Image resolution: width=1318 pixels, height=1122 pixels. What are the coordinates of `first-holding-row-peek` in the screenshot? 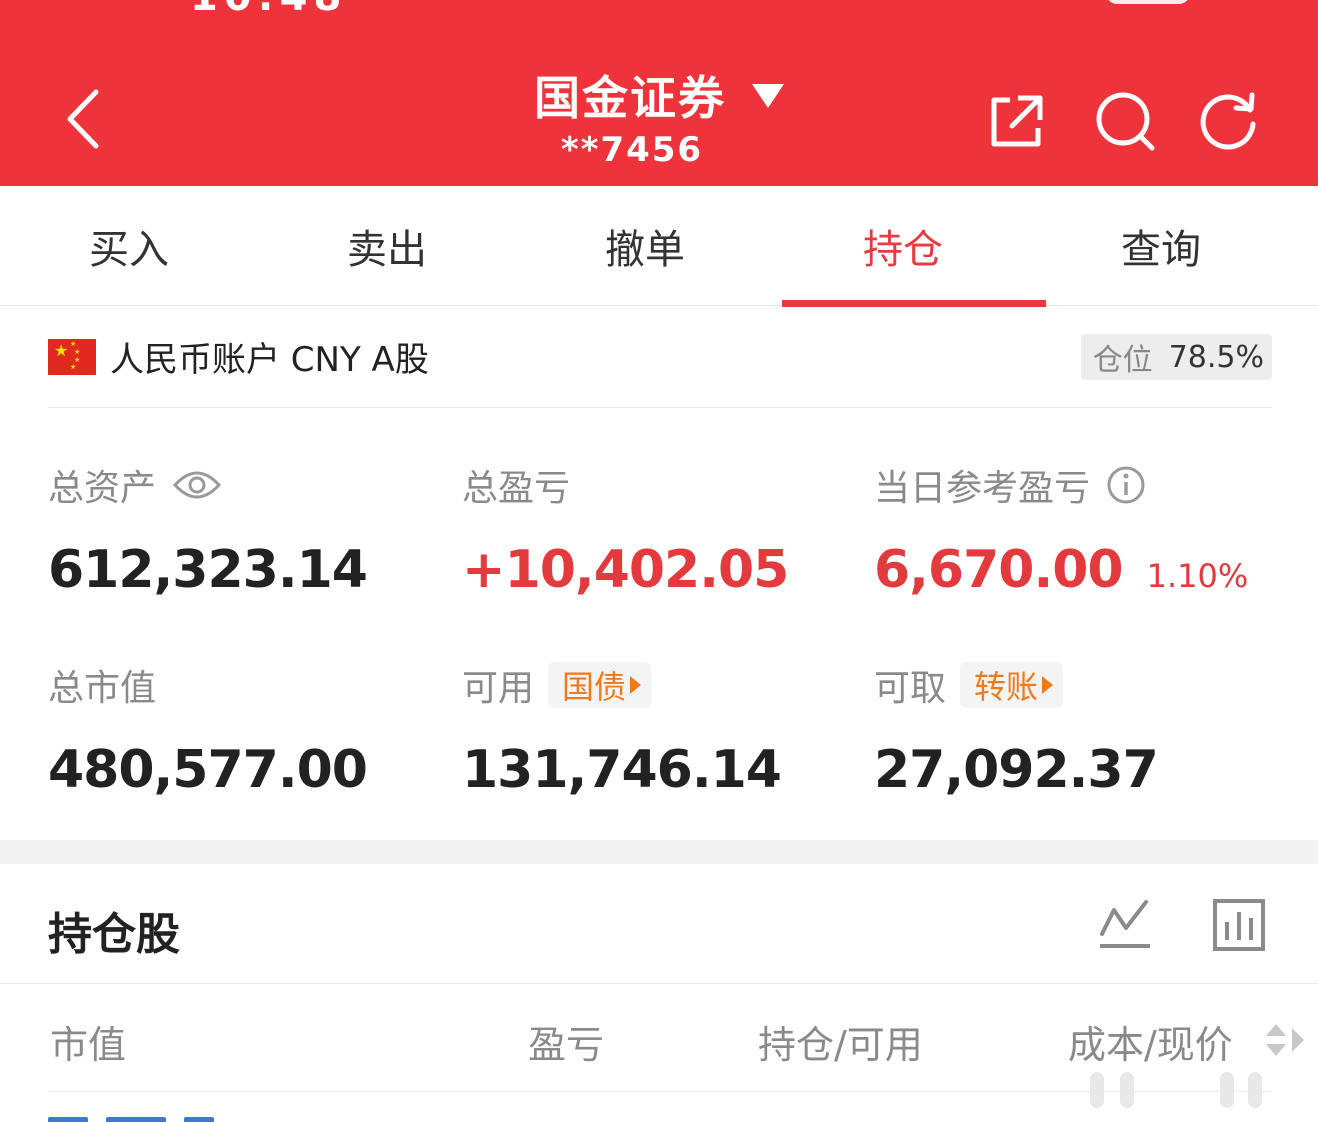 It's located at (148, 1117).